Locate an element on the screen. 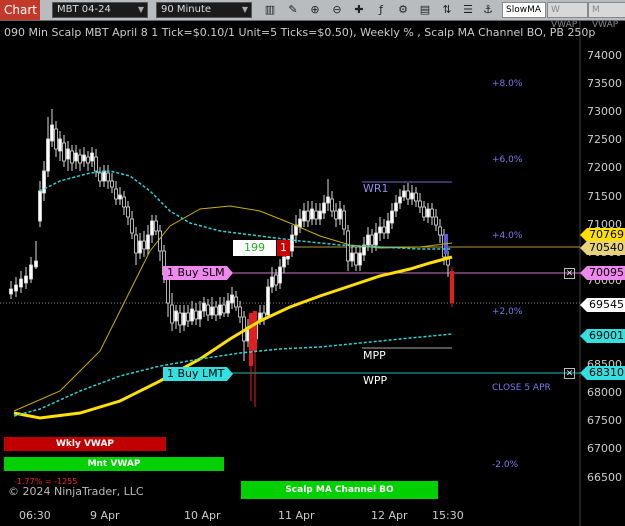 The image size is (625, 526). pct-label: +2,0% is located at coordinates (507, 312).